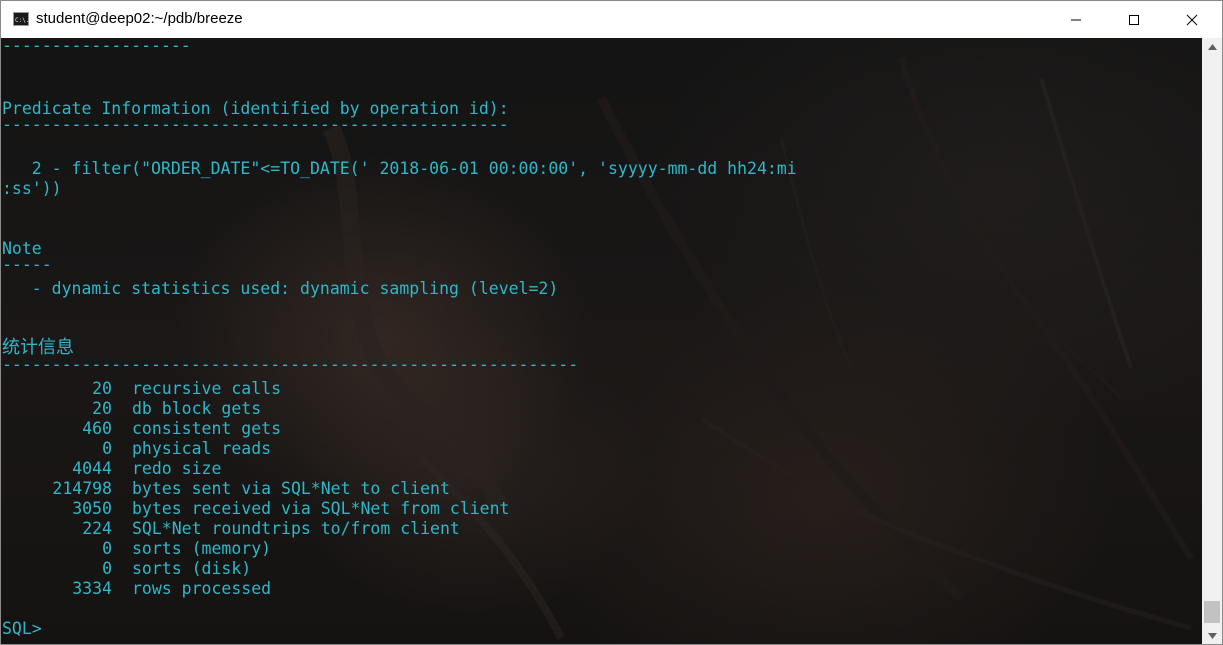 This screenshot has width=1223, height=645. I want to click on close-button, so click(1192, 19).